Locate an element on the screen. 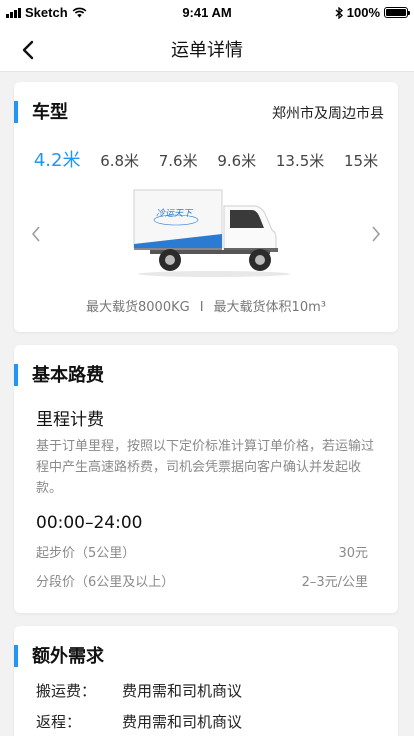 This screenshot has width=414, height=736. battery-percent: 100% is located at coordinates (363, 12).